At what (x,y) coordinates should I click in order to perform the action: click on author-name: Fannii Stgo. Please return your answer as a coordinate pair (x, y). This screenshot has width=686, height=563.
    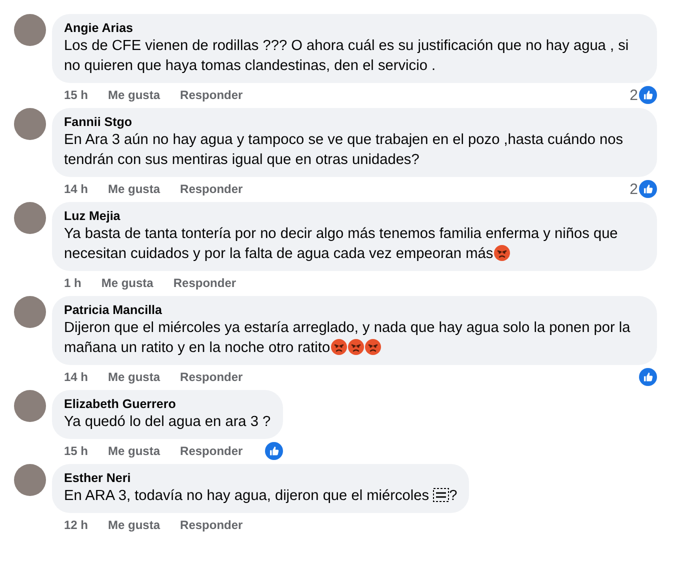
    Looking at the image, I should click on (354, 122).